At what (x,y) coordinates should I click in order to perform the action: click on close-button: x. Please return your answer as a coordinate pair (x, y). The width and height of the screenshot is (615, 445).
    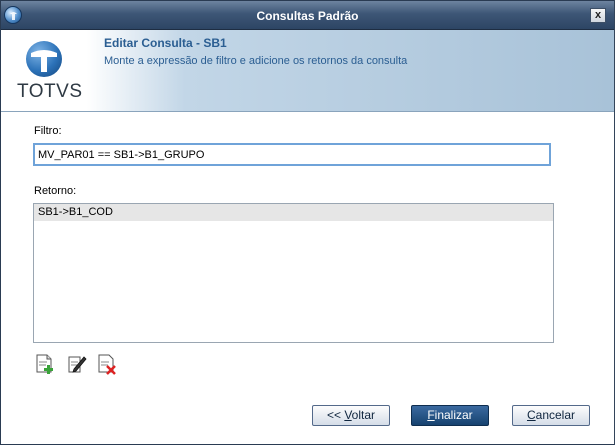
    Looking at the image, I should click on (598, 15).